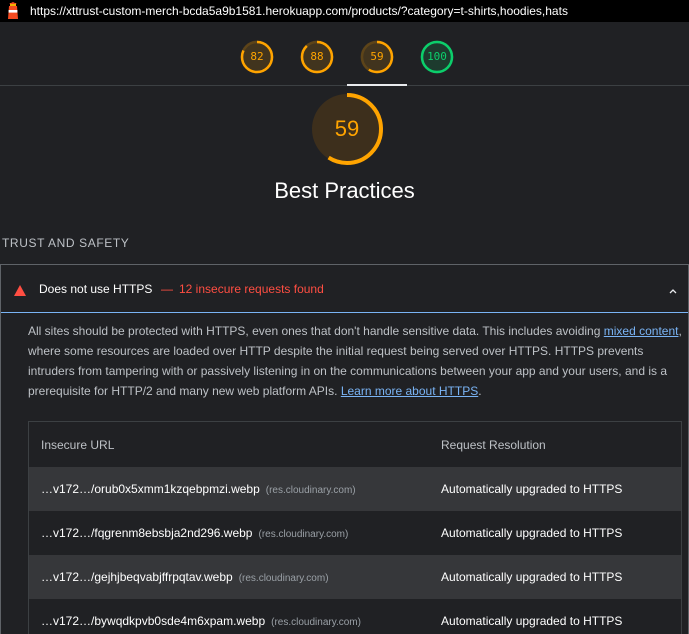 The width and height of the screenshot is (689, 634). What do you see at coordinates (673, 288) in the screenshot?
I see `chevron-up-icon` at bounding box center [673, 288].